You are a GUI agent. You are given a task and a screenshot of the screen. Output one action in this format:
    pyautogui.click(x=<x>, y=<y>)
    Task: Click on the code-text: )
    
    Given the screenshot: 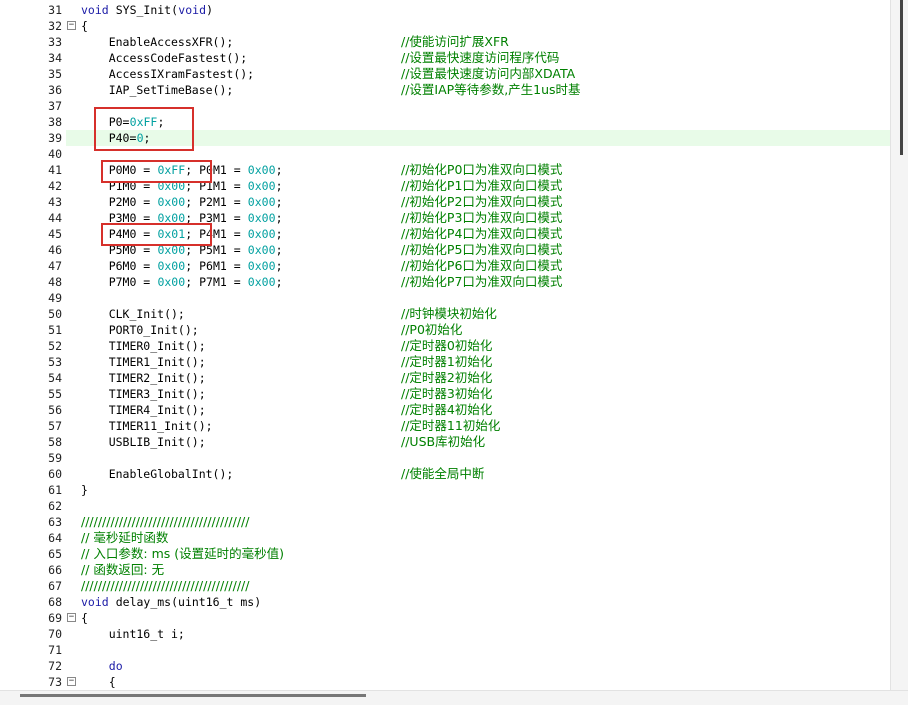 What is the action you would take?
    pyautogui.click(x=210, y=10)
    